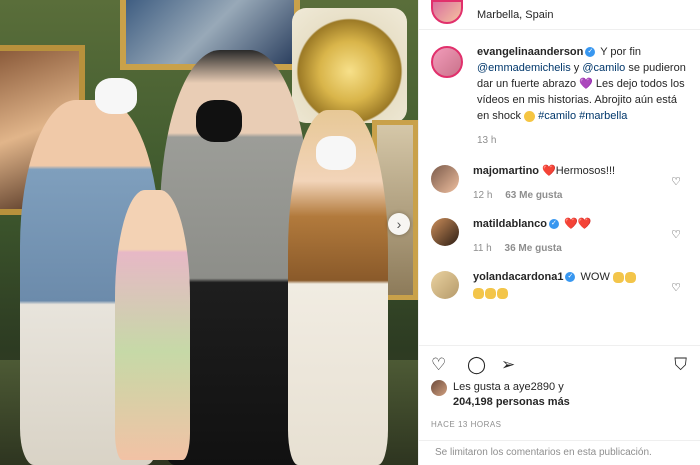 The image size is (700, 465). I want to click on hashtag-link: #camilo, so click(557, 116).